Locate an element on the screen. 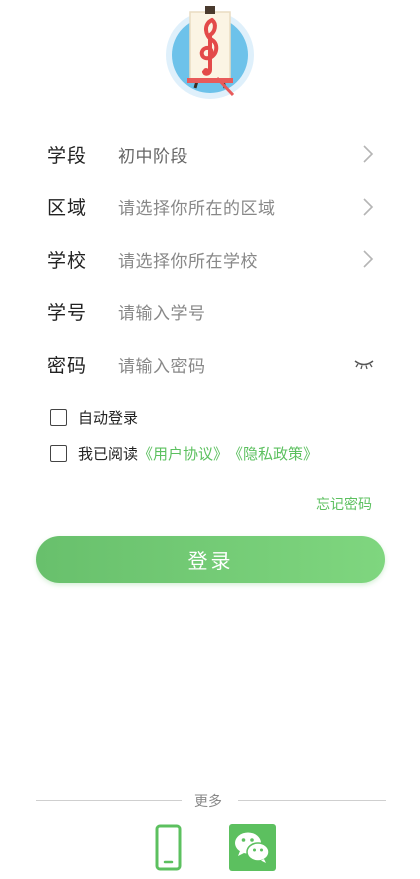  agreement-prefix: 我已阅读 is located at coordinates (108, 454).